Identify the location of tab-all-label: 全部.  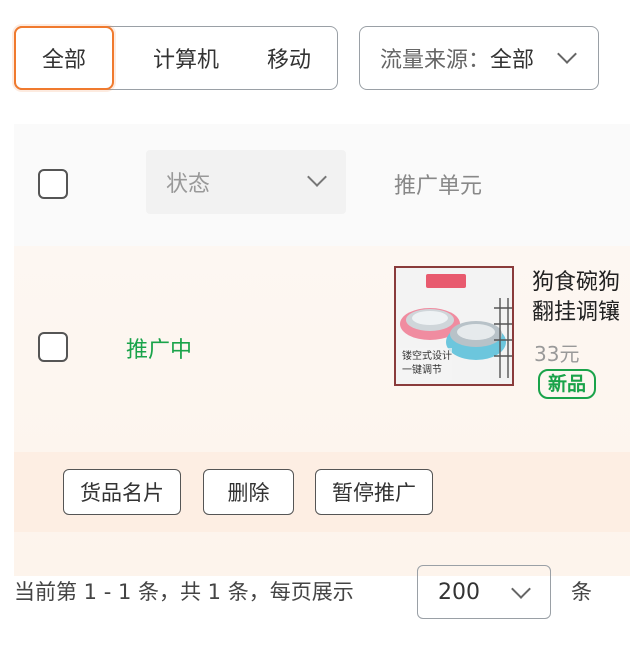
(63, 60).